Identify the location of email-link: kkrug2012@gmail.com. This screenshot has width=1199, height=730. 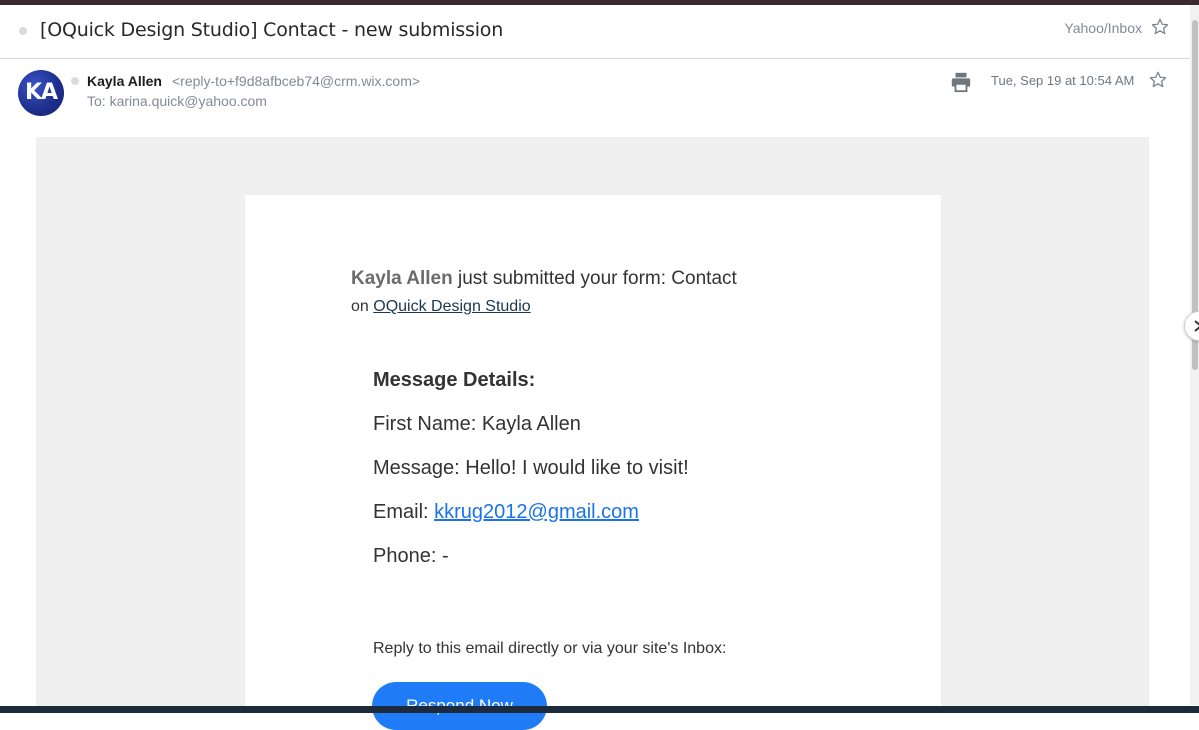
(536, 512).